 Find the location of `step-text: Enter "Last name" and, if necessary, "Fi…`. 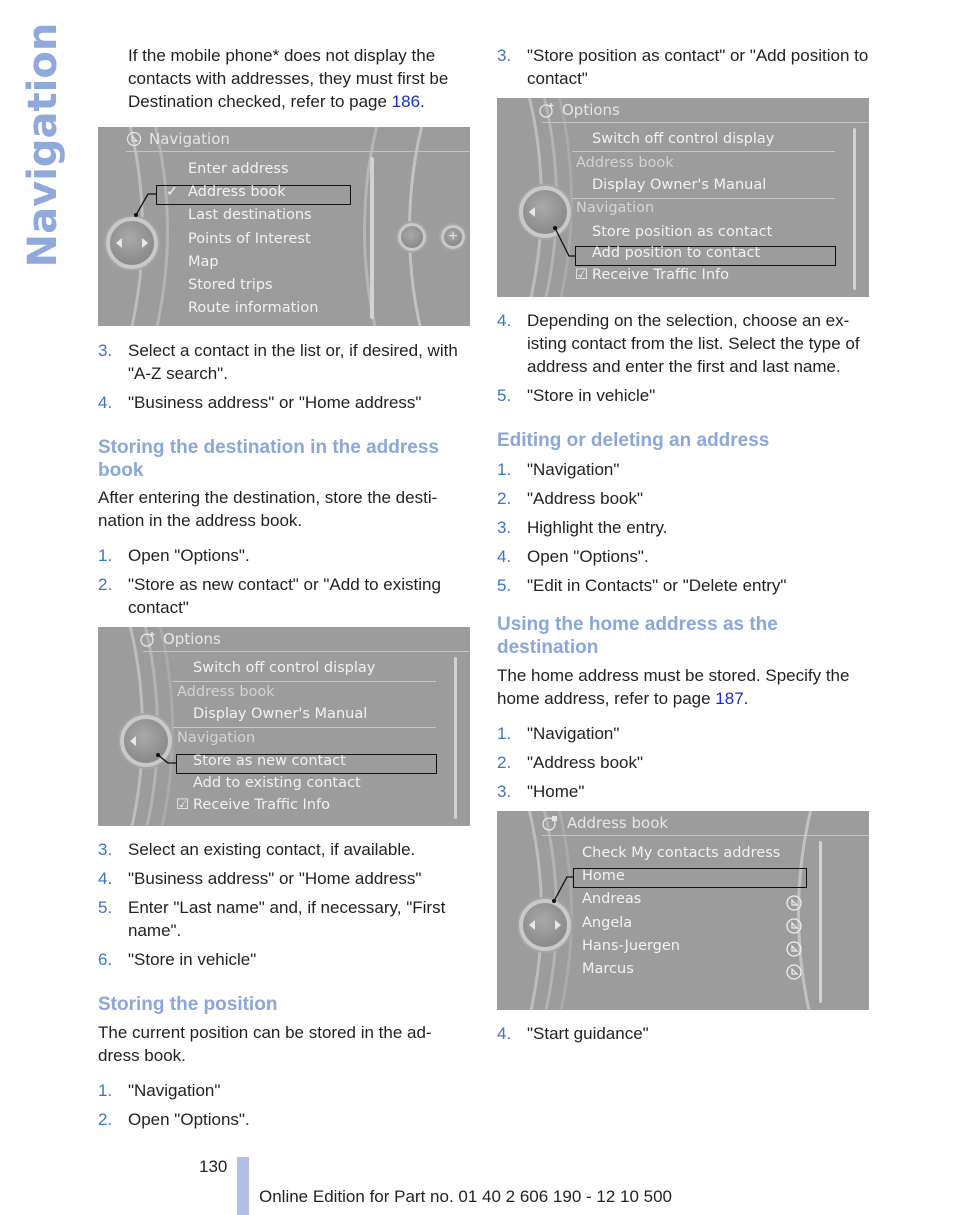

step-text: Enter "Last name" and, if necessary, "Fi… is located at coordinates (287, 919).